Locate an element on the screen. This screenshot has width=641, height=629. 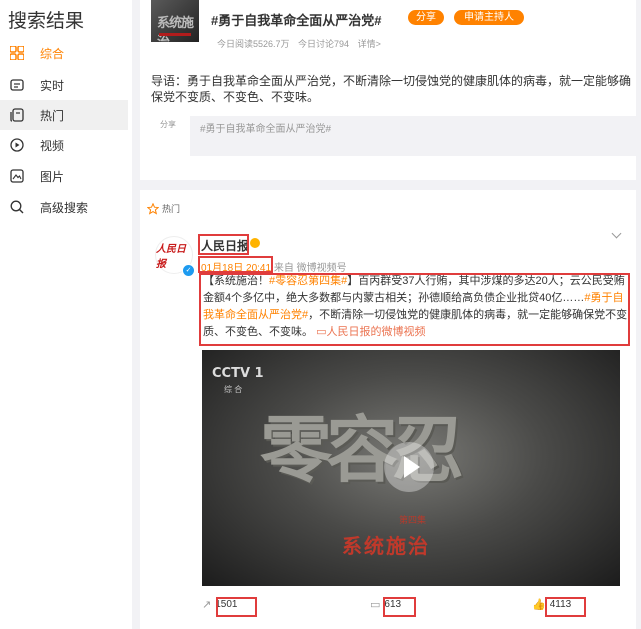
topic-thumbnail-text: 系统施治 is located at coordinates (175, 28).